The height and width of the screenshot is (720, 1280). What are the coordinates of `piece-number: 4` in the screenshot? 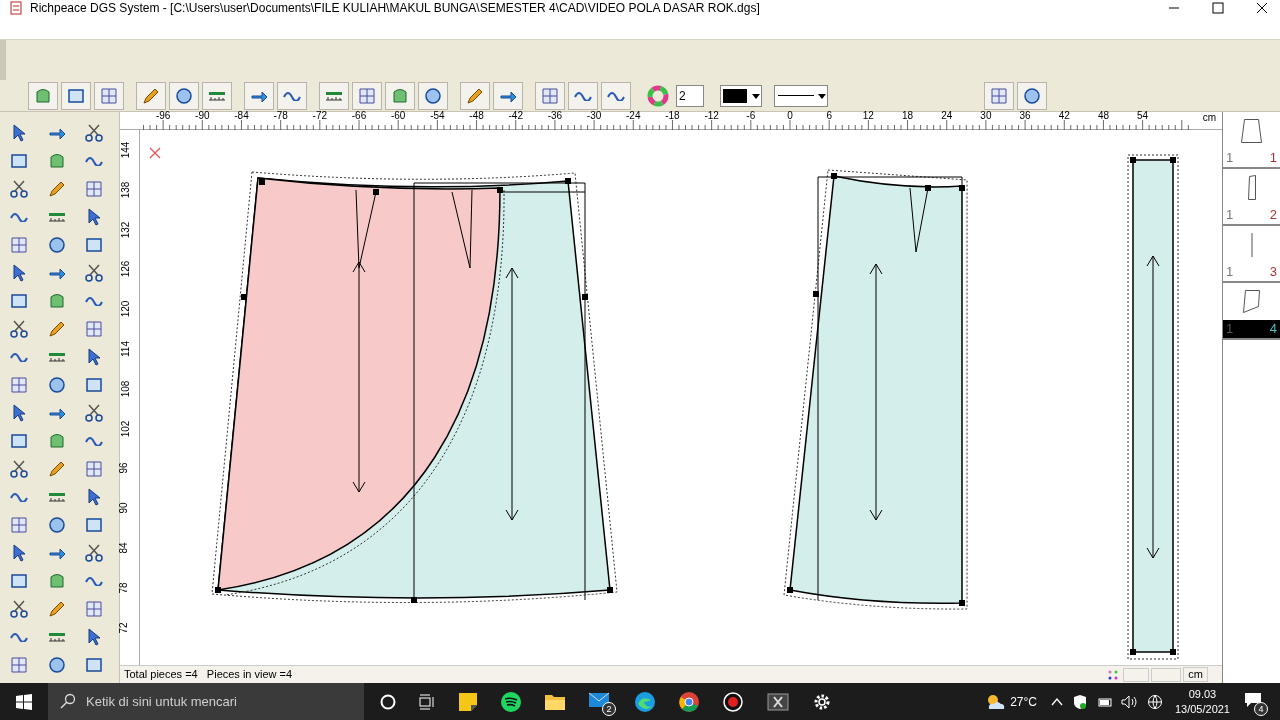 It's located at (1273, 329).